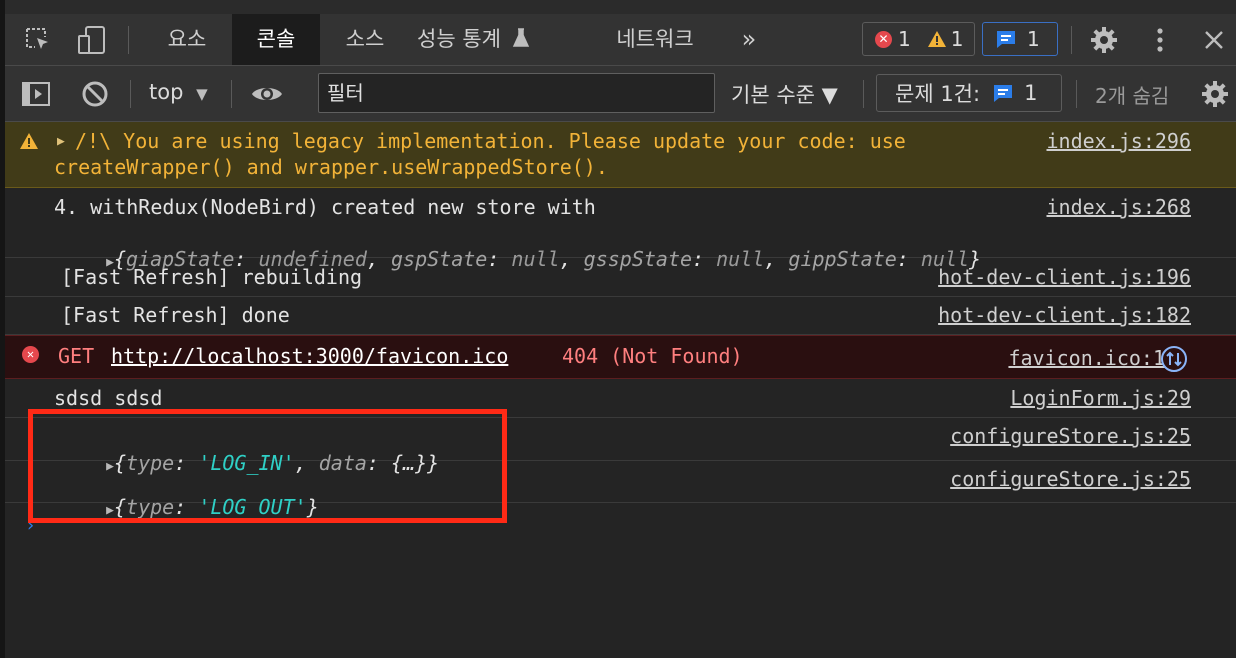 The image size is (1236, 658). I want to click on message-counter: 1, so click(1020, 39).